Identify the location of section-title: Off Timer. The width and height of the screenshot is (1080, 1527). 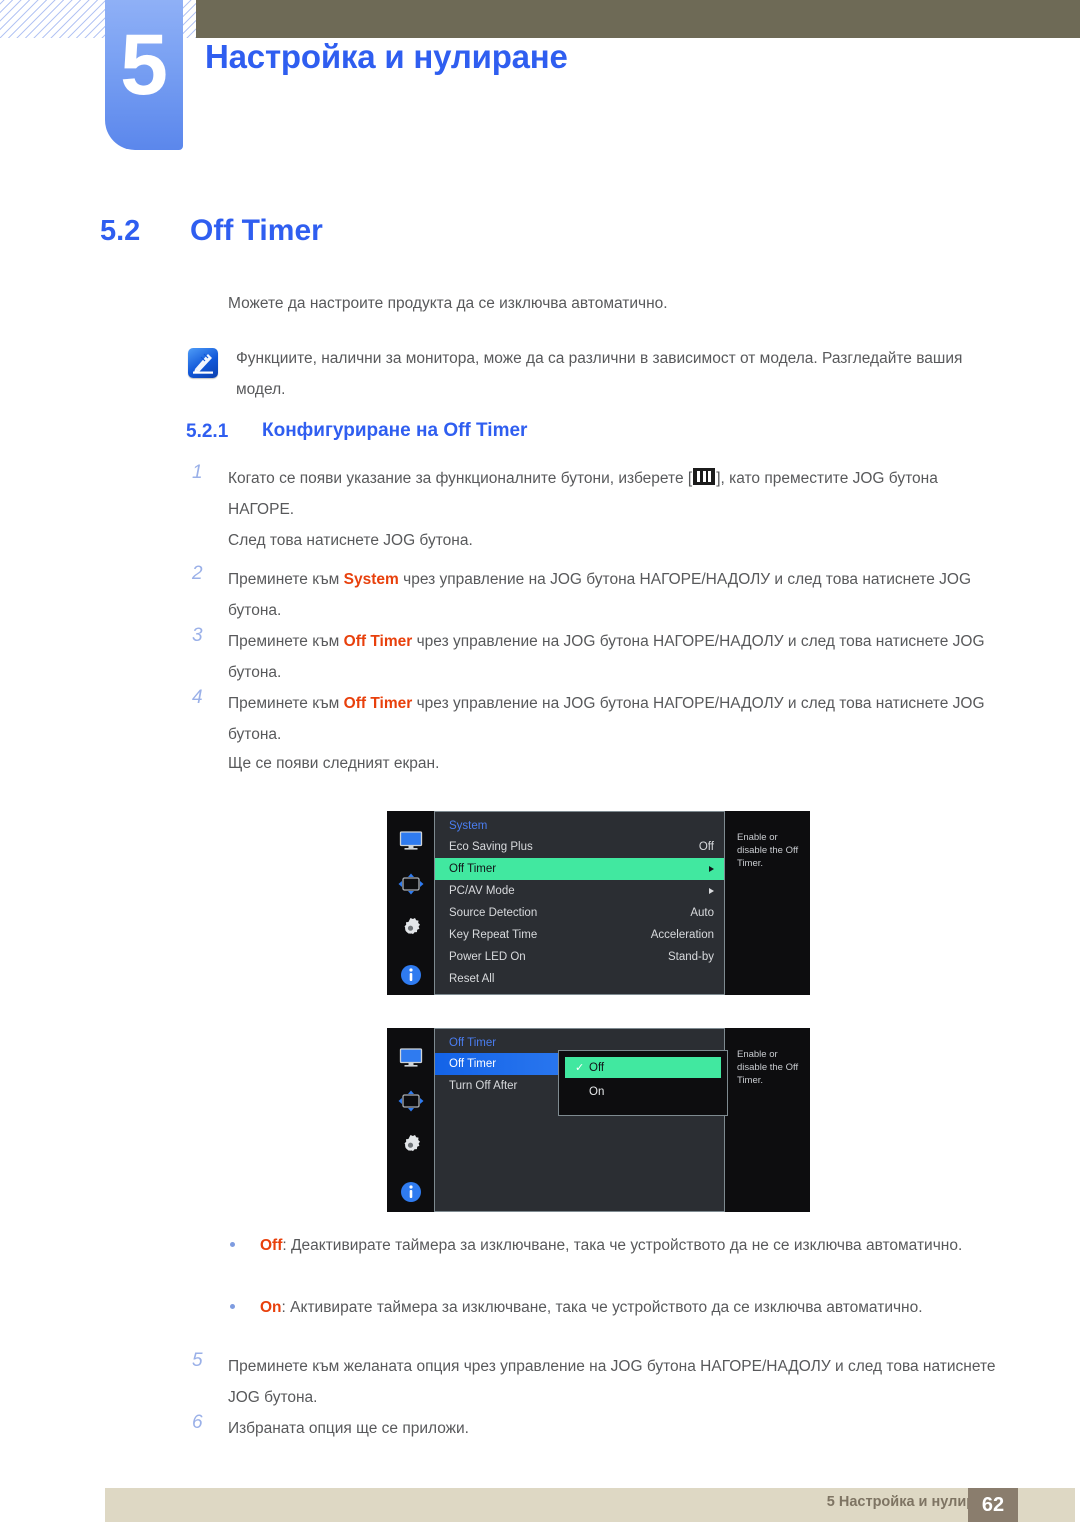
(256, 230).